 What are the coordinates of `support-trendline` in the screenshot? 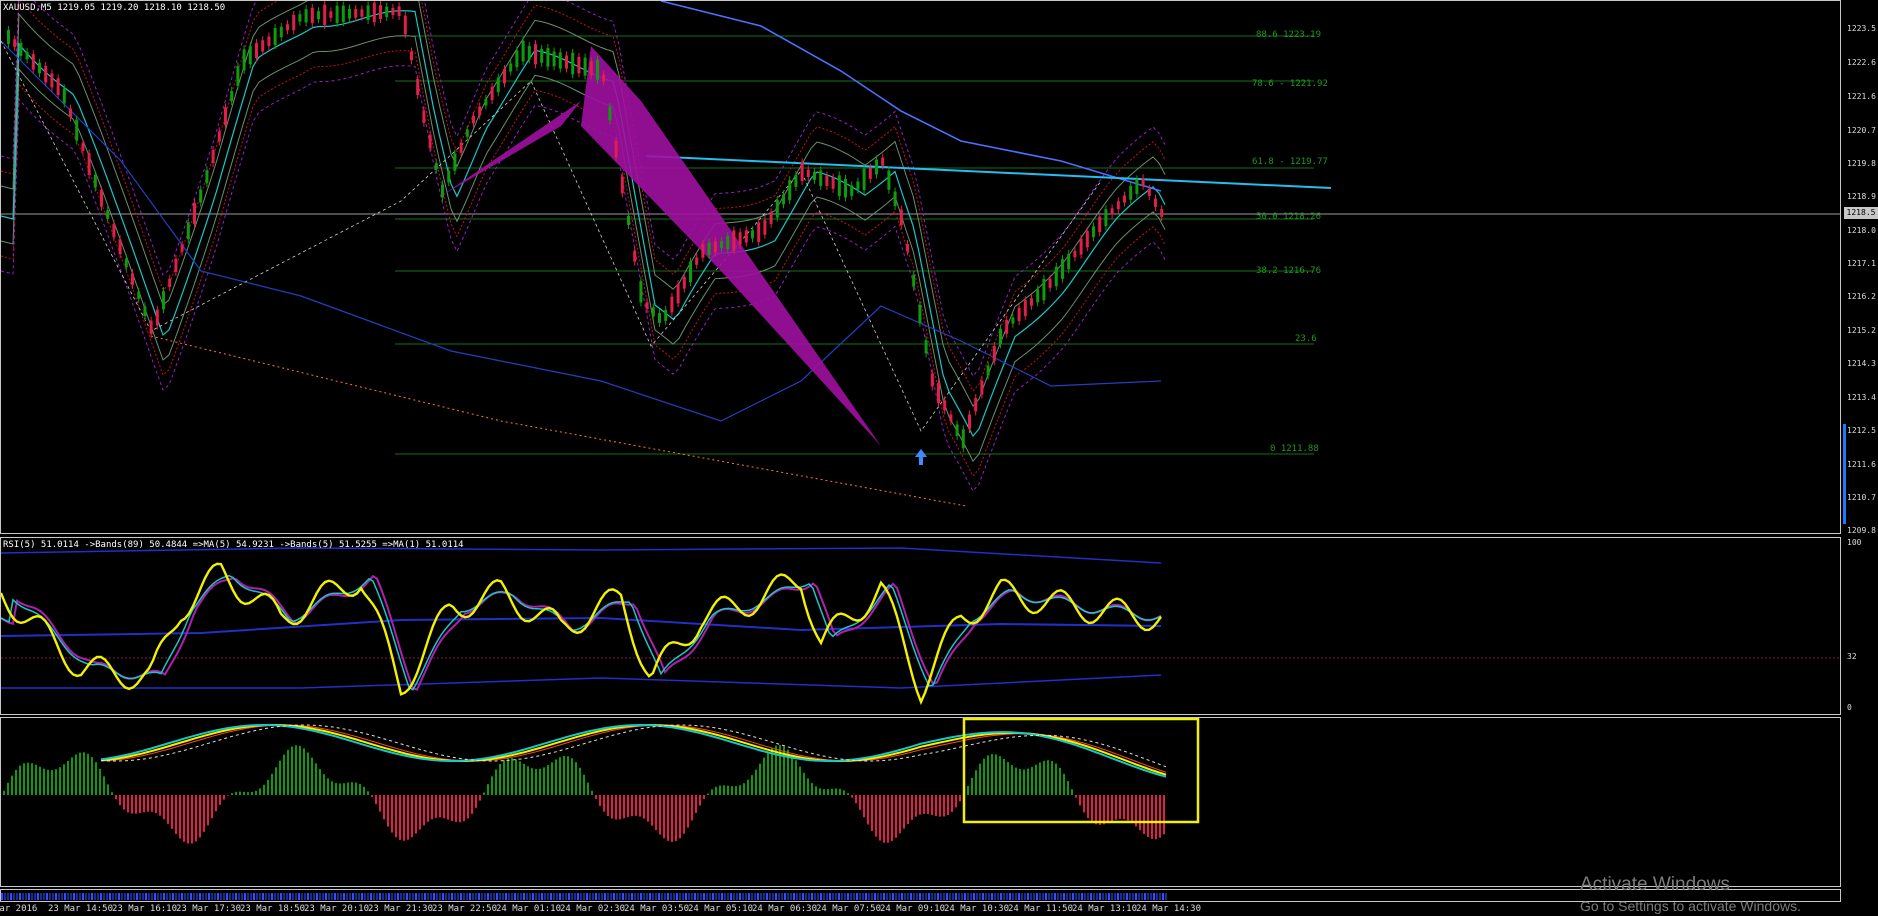 It's located at (558, 421).